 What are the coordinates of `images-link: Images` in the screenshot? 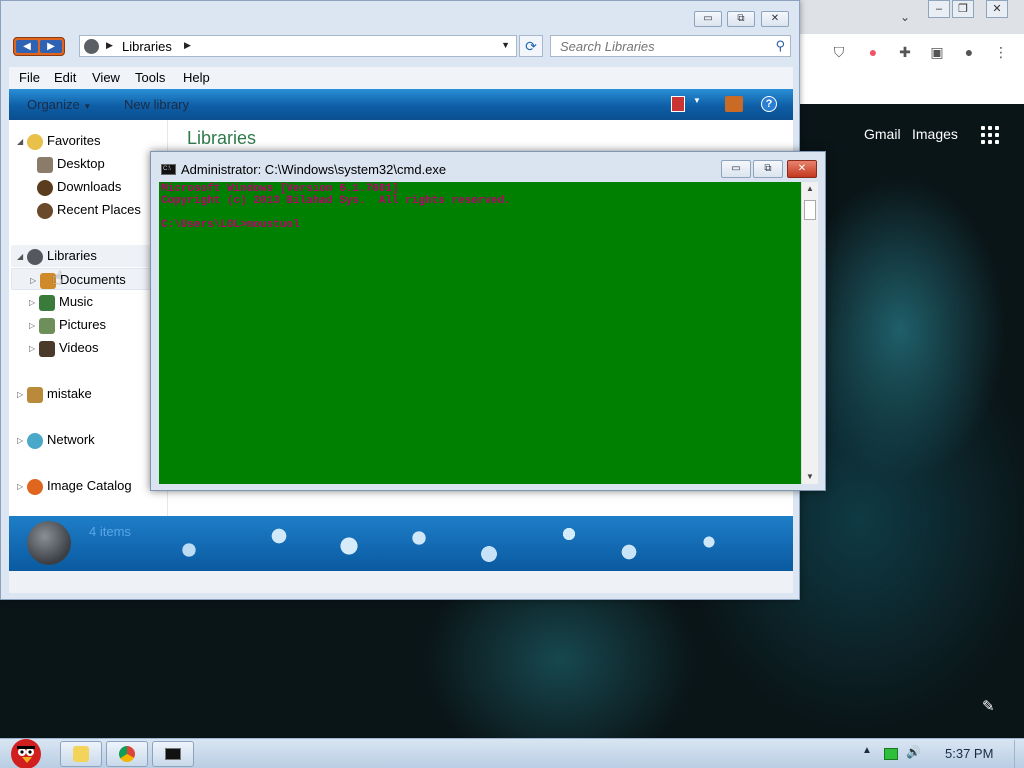 It's located at (935, 134).